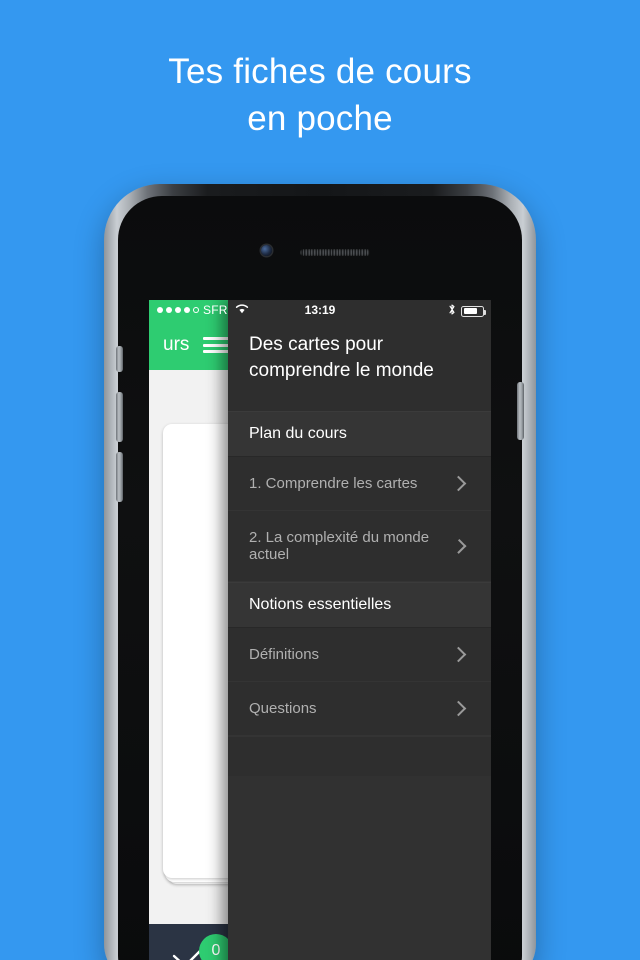 This screenshot has width=640, height=960. I want to click on front-camera-icon, so click(266, 250).